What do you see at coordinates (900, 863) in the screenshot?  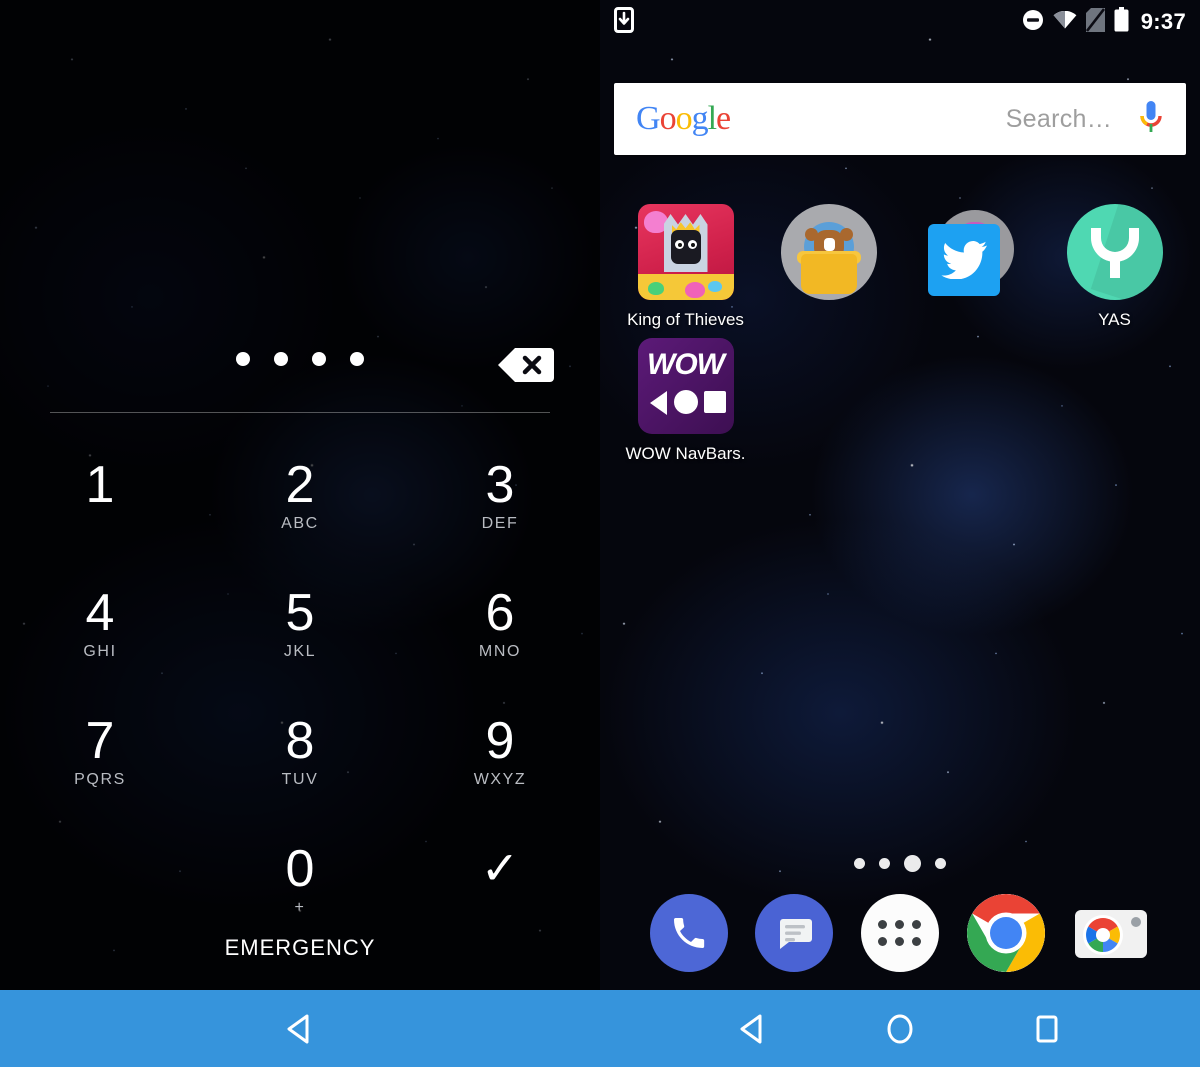 I see `page-indicator` at bounding box center [900, 863].